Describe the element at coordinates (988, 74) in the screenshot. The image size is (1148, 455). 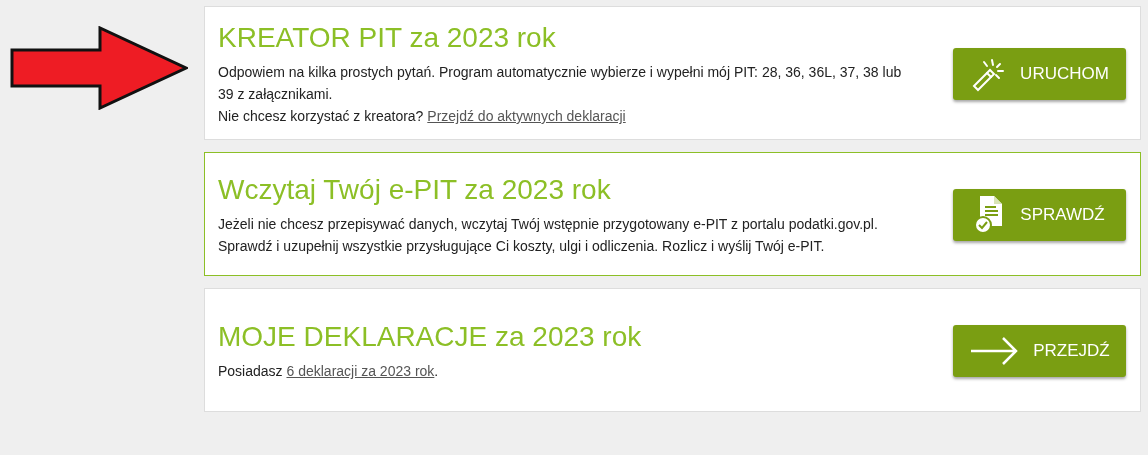
I see `magic-wand-icon` at that location.